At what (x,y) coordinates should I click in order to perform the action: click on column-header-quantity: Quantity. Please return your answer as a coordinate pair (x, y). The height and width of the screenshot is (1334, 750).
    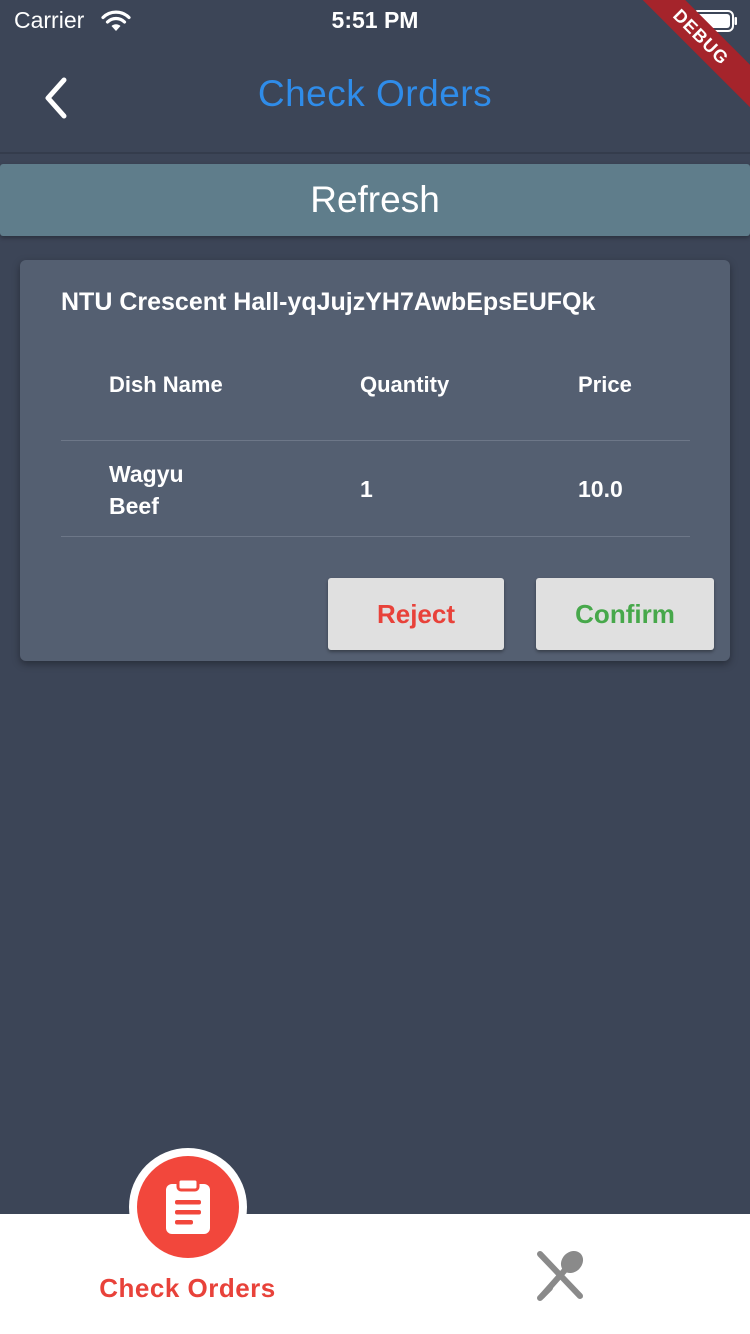
    Looking at the image, I should click on (405, 384).